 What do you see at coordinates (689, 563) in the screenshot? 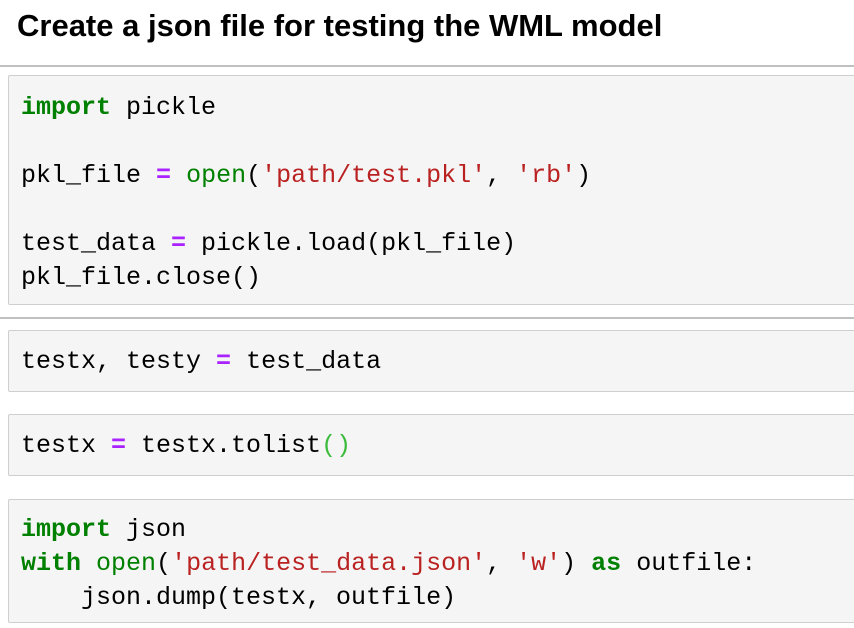
I see `code-token: outfile:` at bounding box center [689, 563].